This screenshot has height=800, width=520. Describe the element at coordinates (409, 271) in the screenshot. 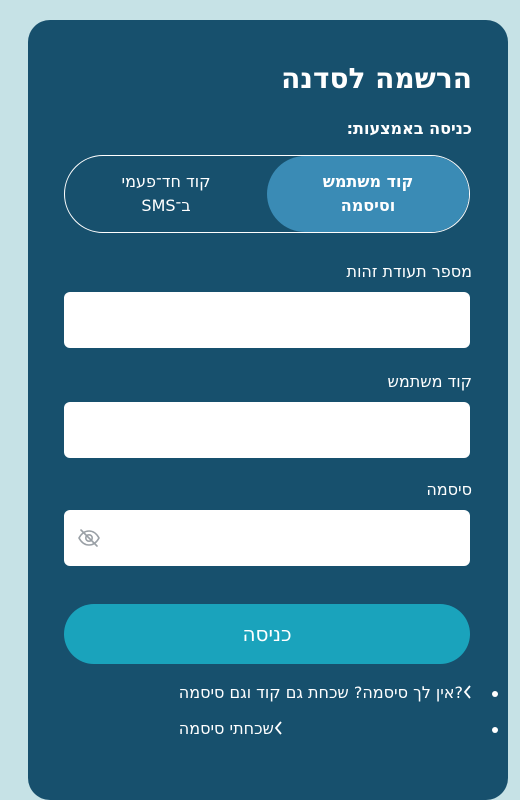

I see `id-number-label: מספר תעודת זהות` at that location.